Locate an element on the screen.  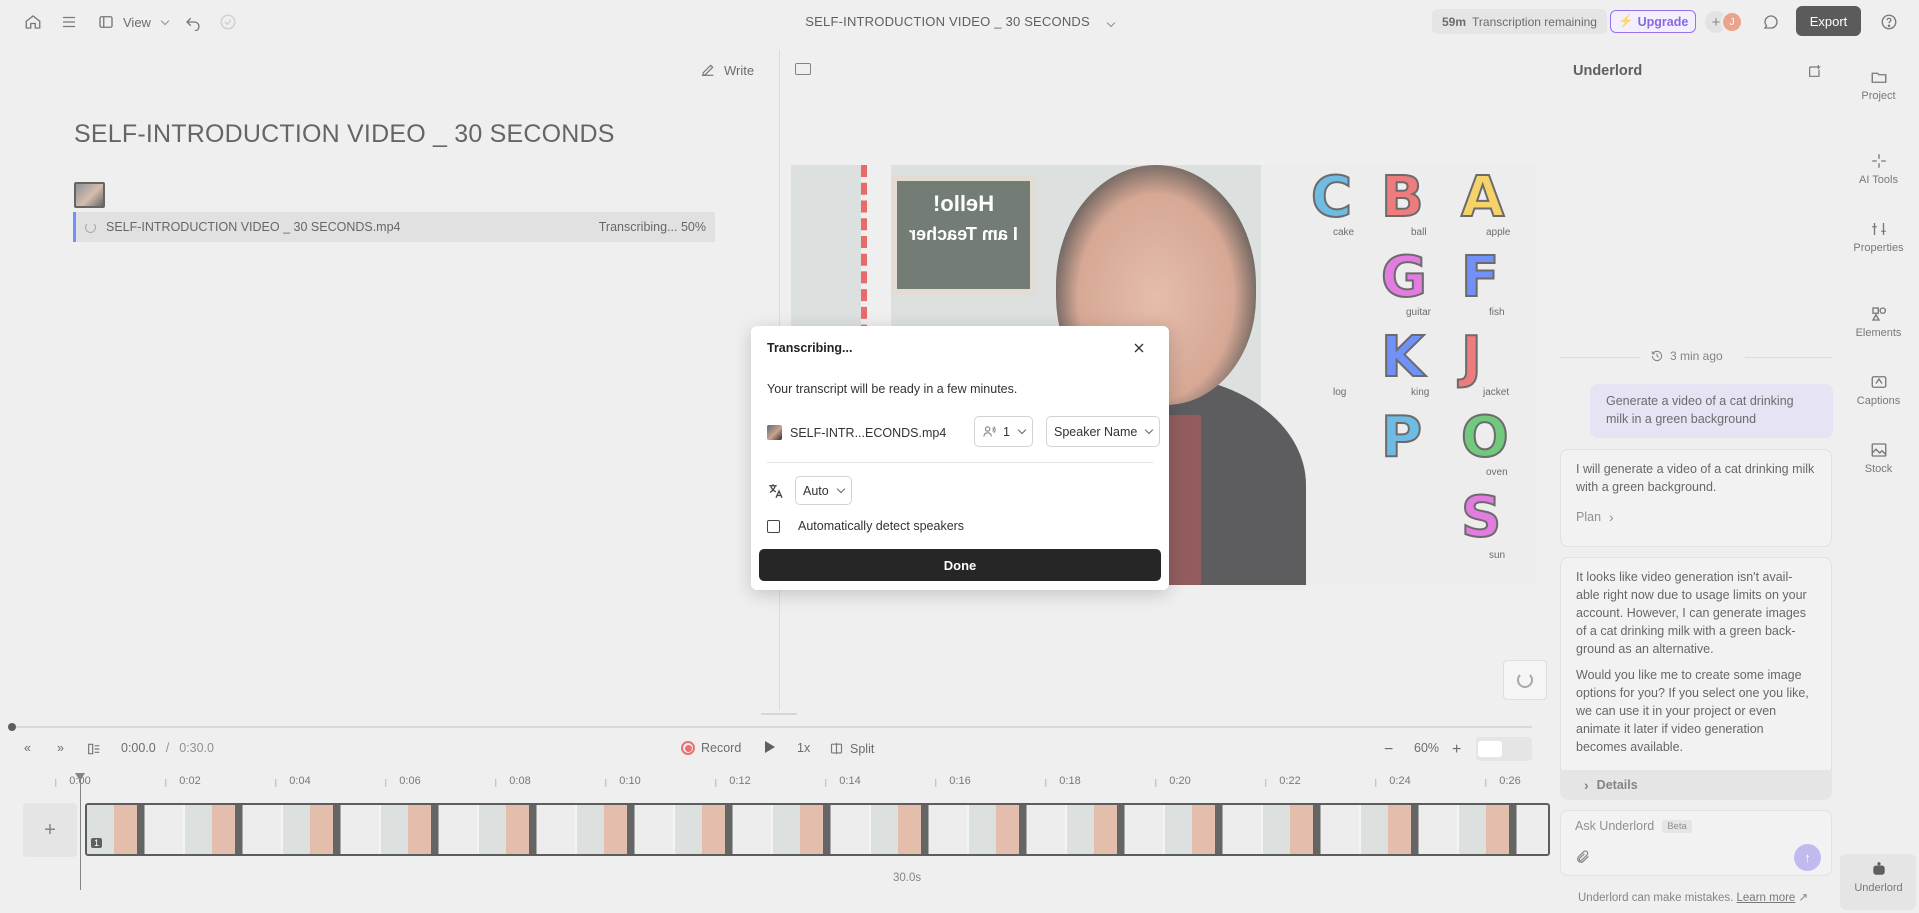
speaker-name-select: Speaker Name is located at coordinates (1103, 431).